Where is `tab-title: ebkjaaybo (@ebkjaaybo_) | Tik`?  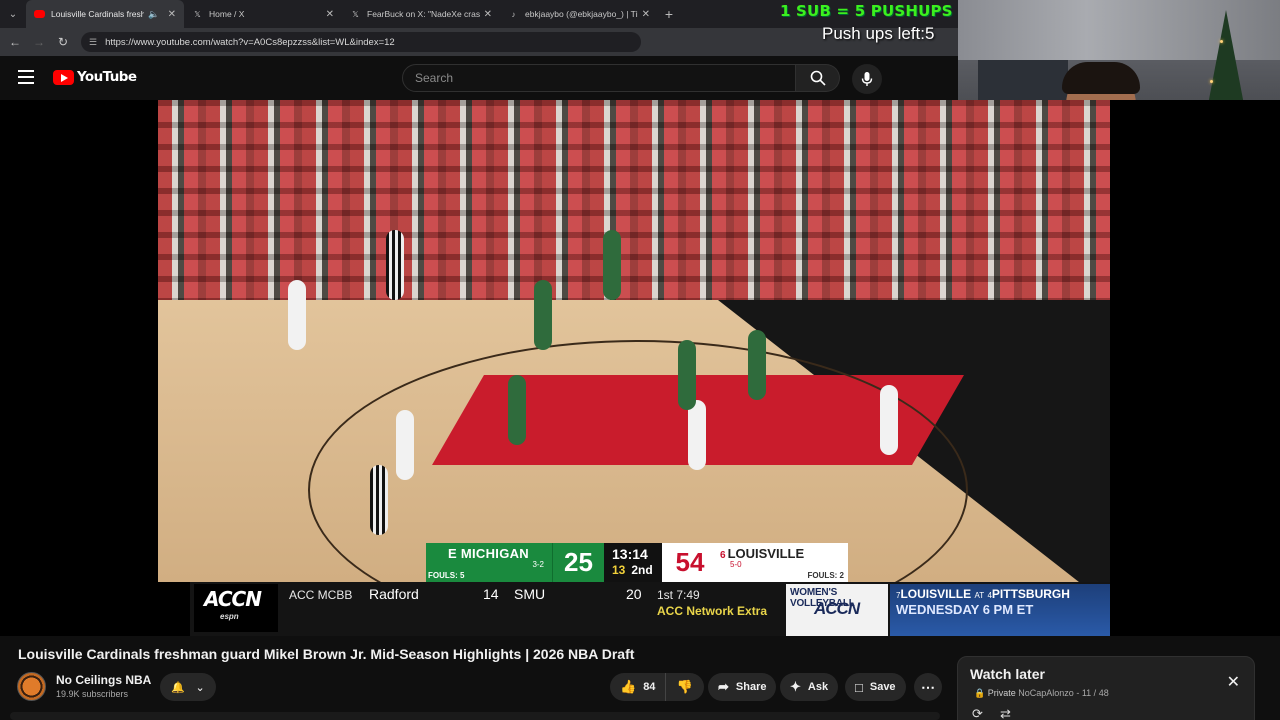 tab-title: ebkjaaybo (@ebkjaaybo_) | Tik is located at coordinates (581, 14).